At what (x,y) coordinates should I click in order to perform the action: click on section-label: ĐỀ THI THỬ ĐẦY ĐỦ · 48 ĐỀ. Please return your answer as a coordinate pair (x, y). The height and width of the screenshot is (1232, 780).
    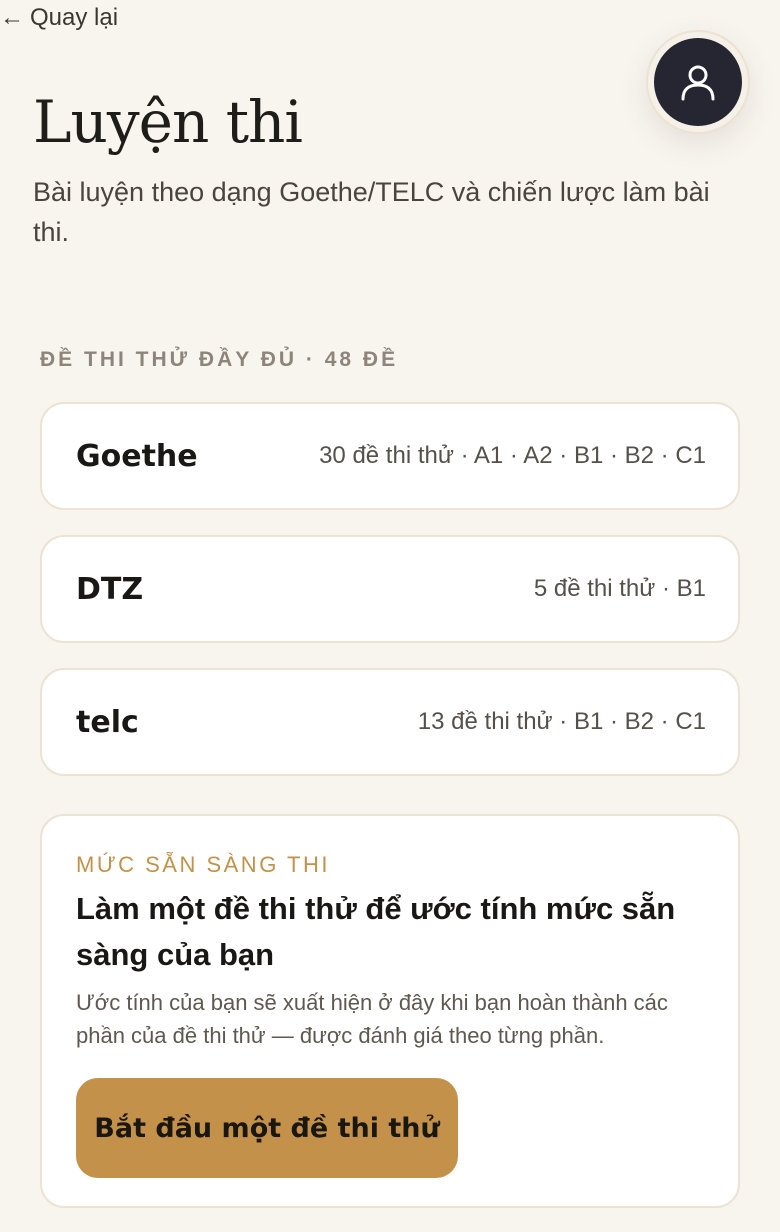
    Looking at the image, I should click on (219, 359).